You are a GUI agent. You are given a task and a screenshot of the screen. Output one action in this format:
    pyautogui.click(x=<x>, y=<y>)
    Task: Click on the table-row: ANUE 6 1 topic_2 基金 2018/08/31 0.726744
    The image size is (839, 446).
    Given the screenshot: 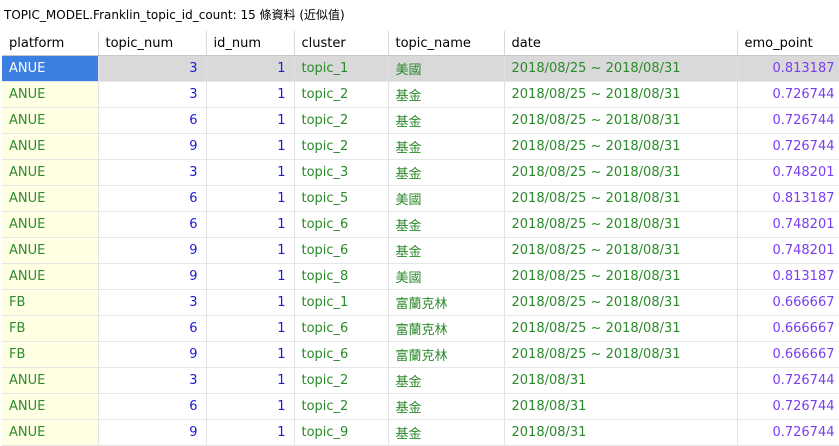 What is the action you would take?
    pyautogui.click(x=420, y=406)
    